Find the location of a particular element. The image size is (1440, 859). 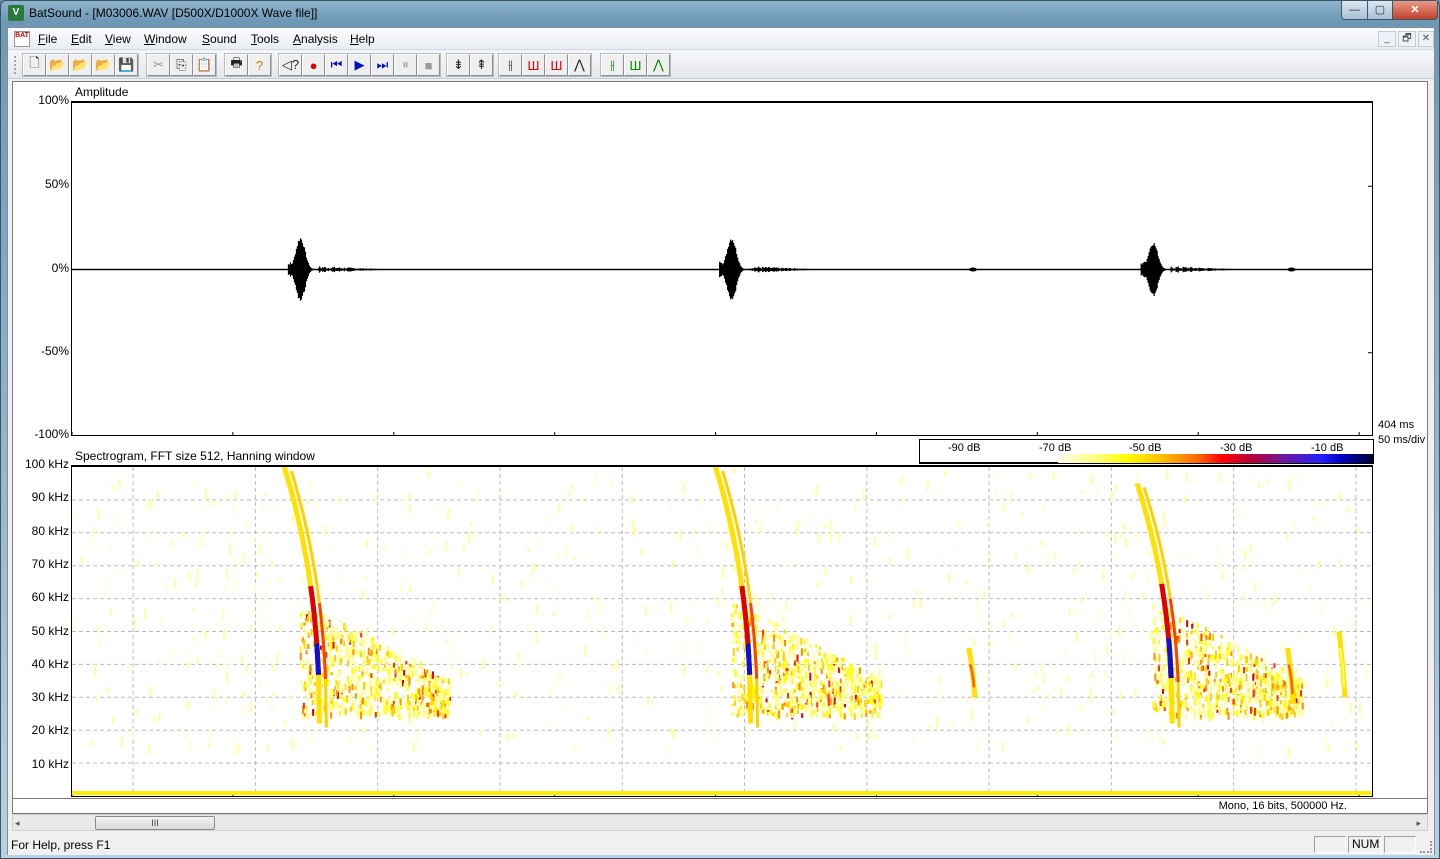

sound-settings-button: ◁? is located at coordinates (290, 65).